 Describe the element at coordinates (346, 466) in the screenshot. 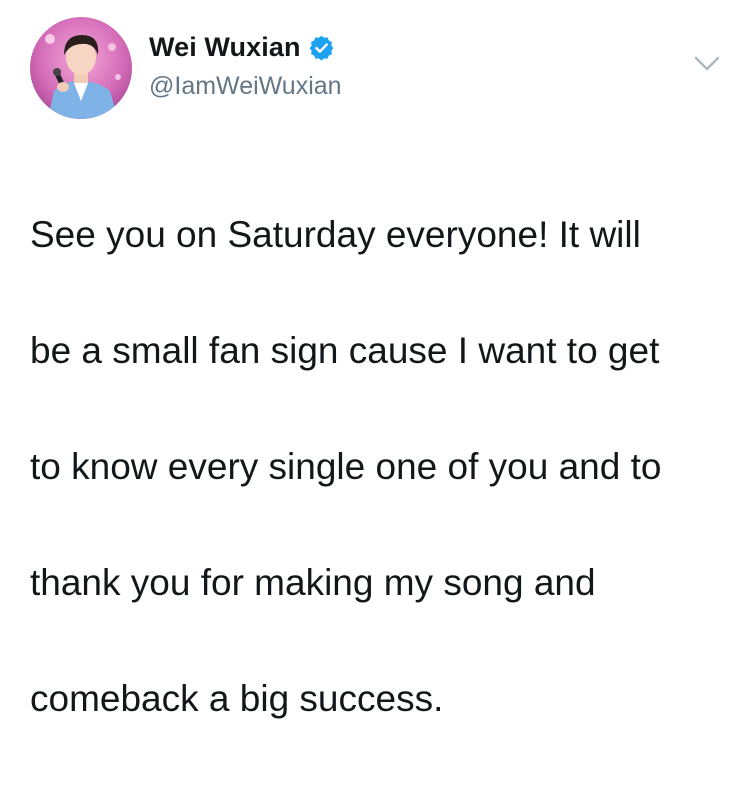

I see `tweet-text-line: to know every single one of you and to` at that location.